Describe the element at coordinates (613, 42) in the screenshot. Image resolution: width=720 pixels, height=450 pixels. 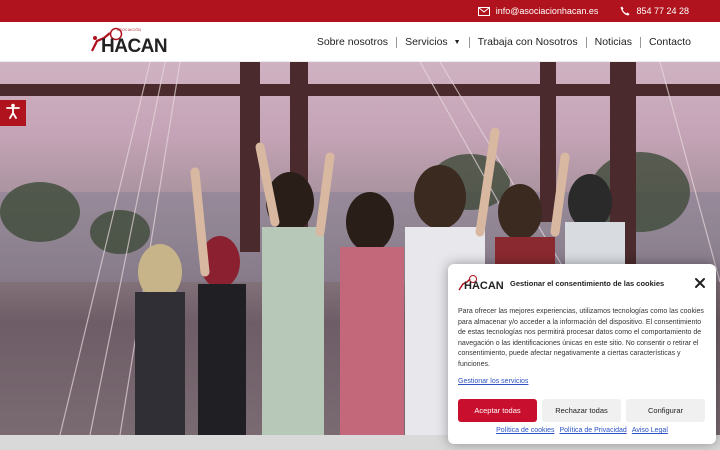
I see `nav-noticias: Noticias` at that location.